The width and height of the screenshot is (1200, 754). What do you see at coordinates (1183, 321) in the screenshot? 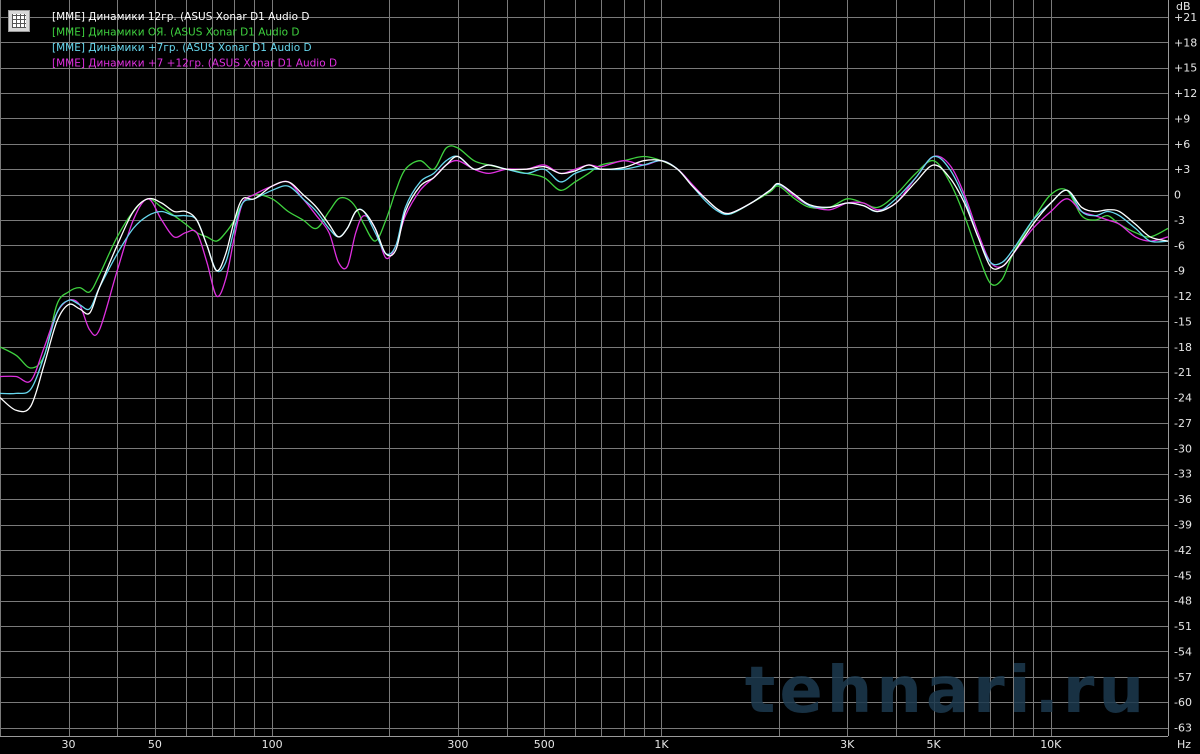
I see `y-tick-label: -15` at bounding box center [1183, 321].